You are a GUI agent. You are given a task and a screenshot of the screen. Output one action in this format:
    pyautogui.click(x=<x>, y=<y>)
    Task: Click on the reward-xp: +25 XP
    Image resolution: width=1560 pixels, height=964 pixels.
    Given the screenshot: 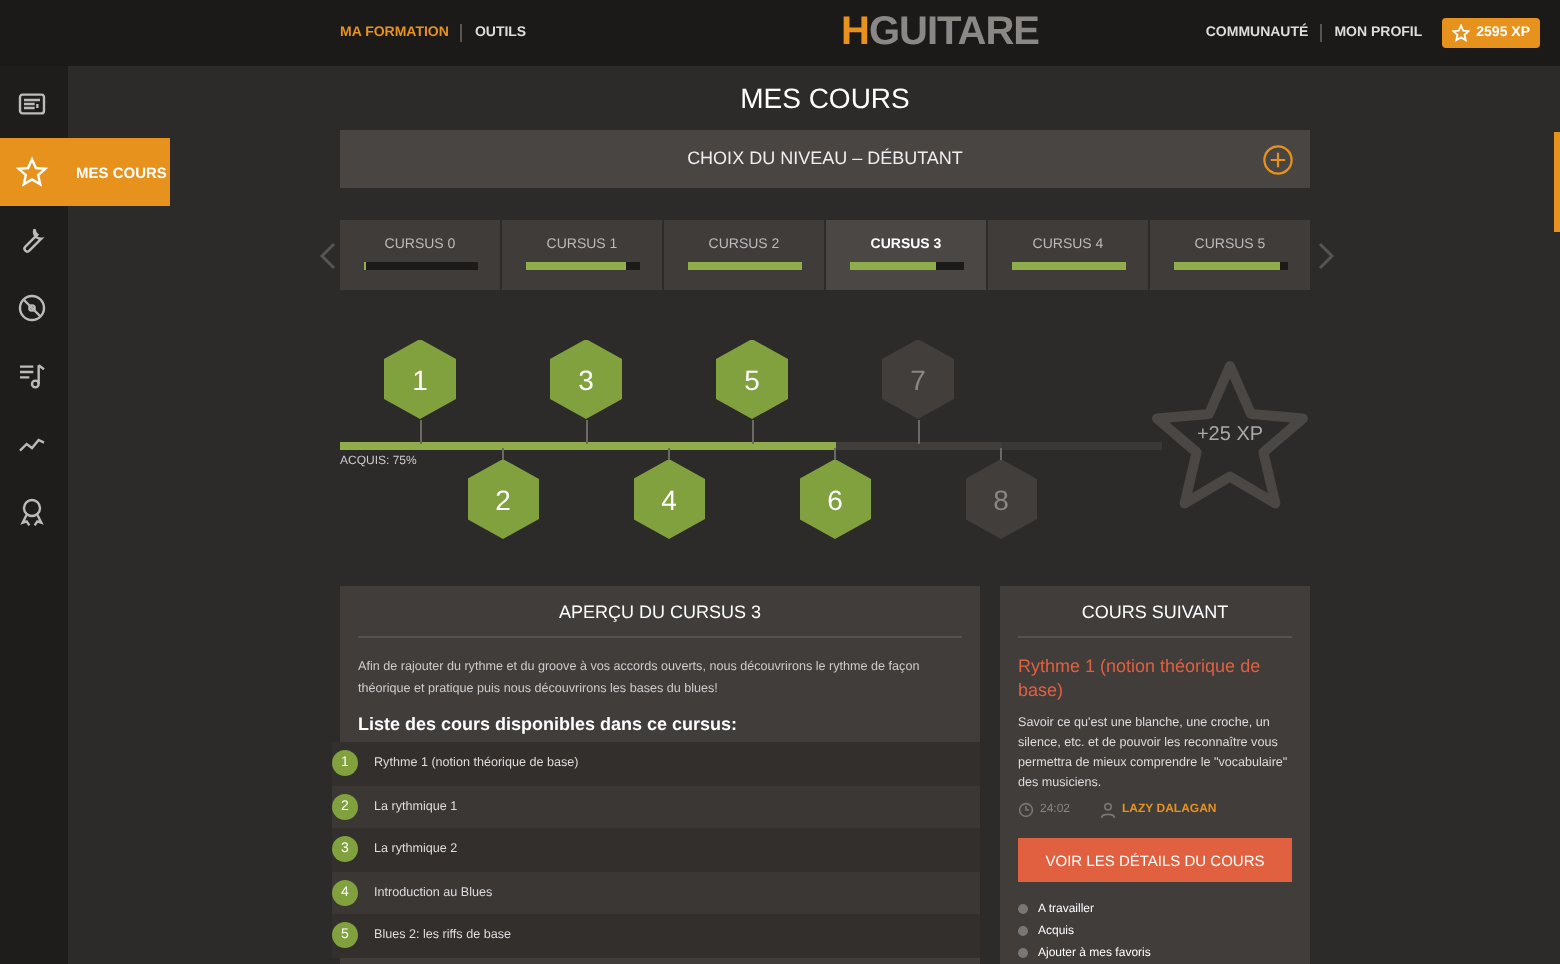 What is the action you would take?
    pyautogui.click(x=1230, y=434)
    